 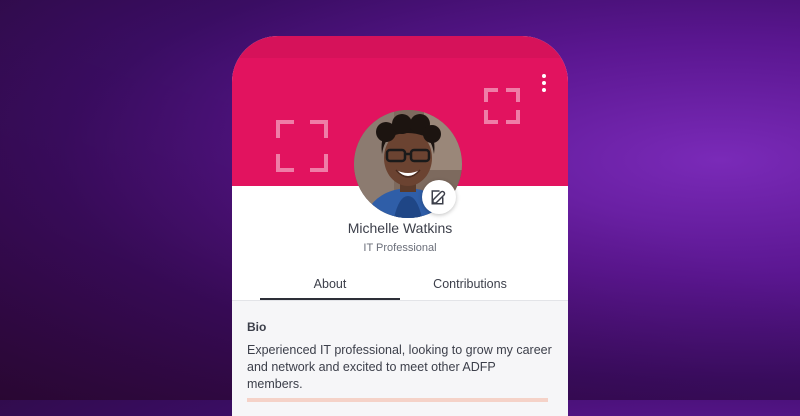 I want to click on bio-heading: Bio, so click(x=257, y=327).